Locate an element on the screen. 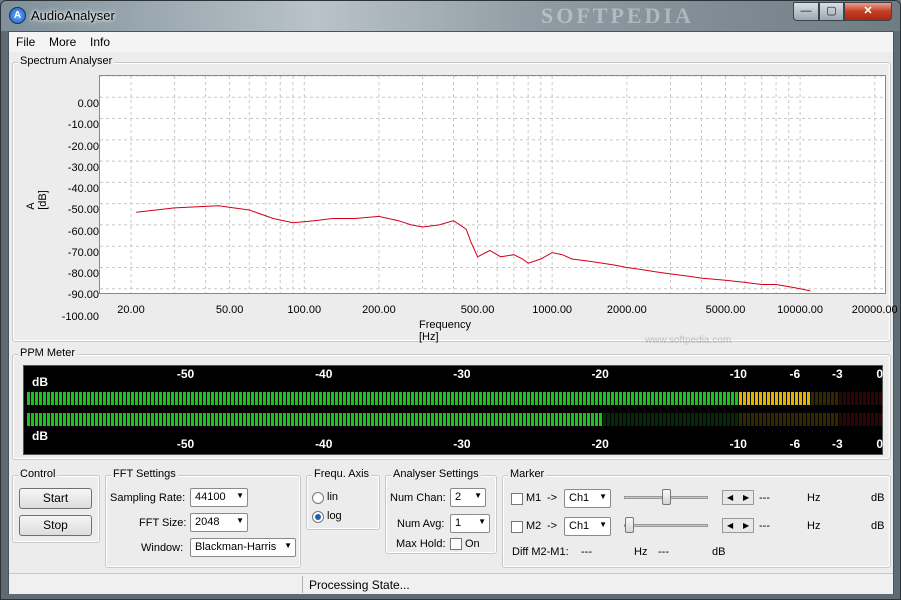 This screenshot has width=901, height=600. num-avg-value: 1 is located at coordinates (458, 523).